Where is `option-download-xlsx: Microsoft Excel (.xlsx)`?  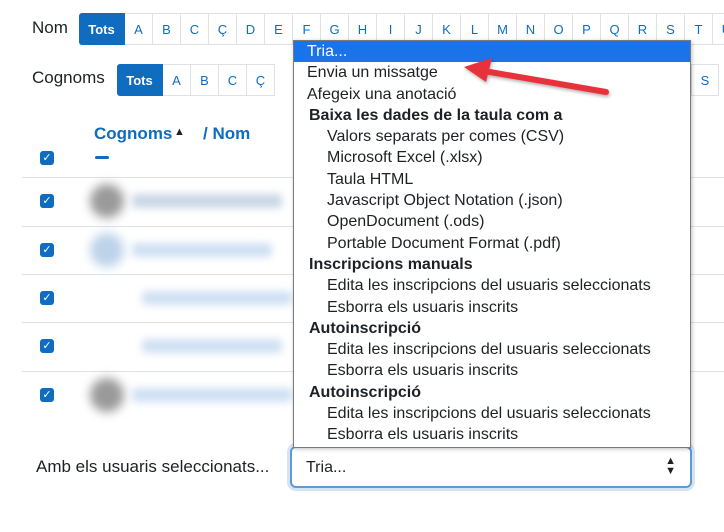 option-download-xlsx: Microsoft Excel (.xlsx) is located at coordinates (492, 157).